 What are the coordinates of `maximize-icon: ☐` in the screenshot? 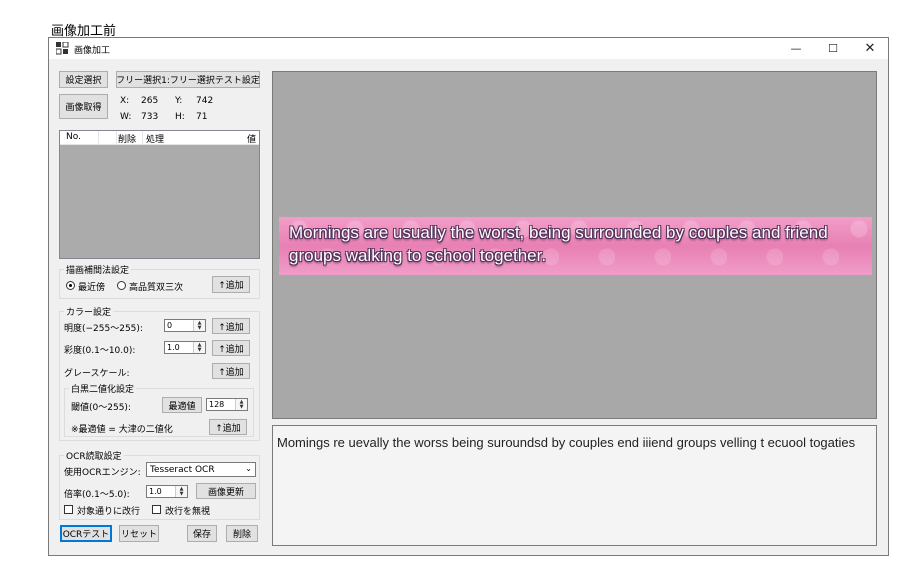 It's located at (833, 48).